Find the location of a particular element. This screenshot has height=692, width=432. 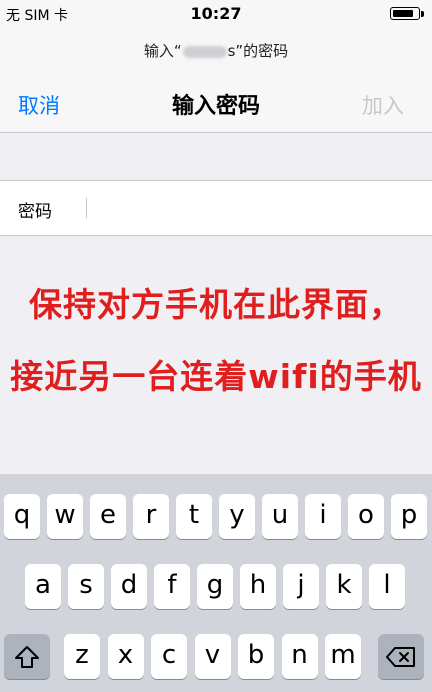

redacted-network-name is located at coordinates (204, 51).